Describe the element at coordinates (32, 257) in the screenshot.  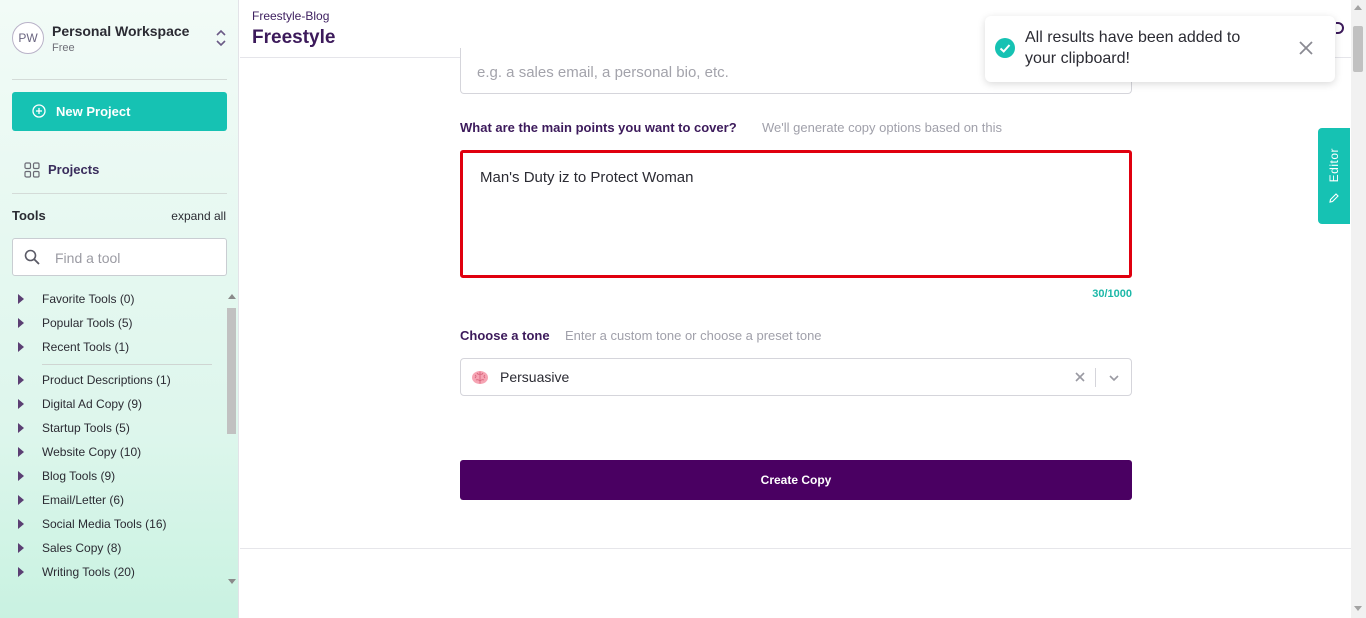
I see `search-icon` at that location.